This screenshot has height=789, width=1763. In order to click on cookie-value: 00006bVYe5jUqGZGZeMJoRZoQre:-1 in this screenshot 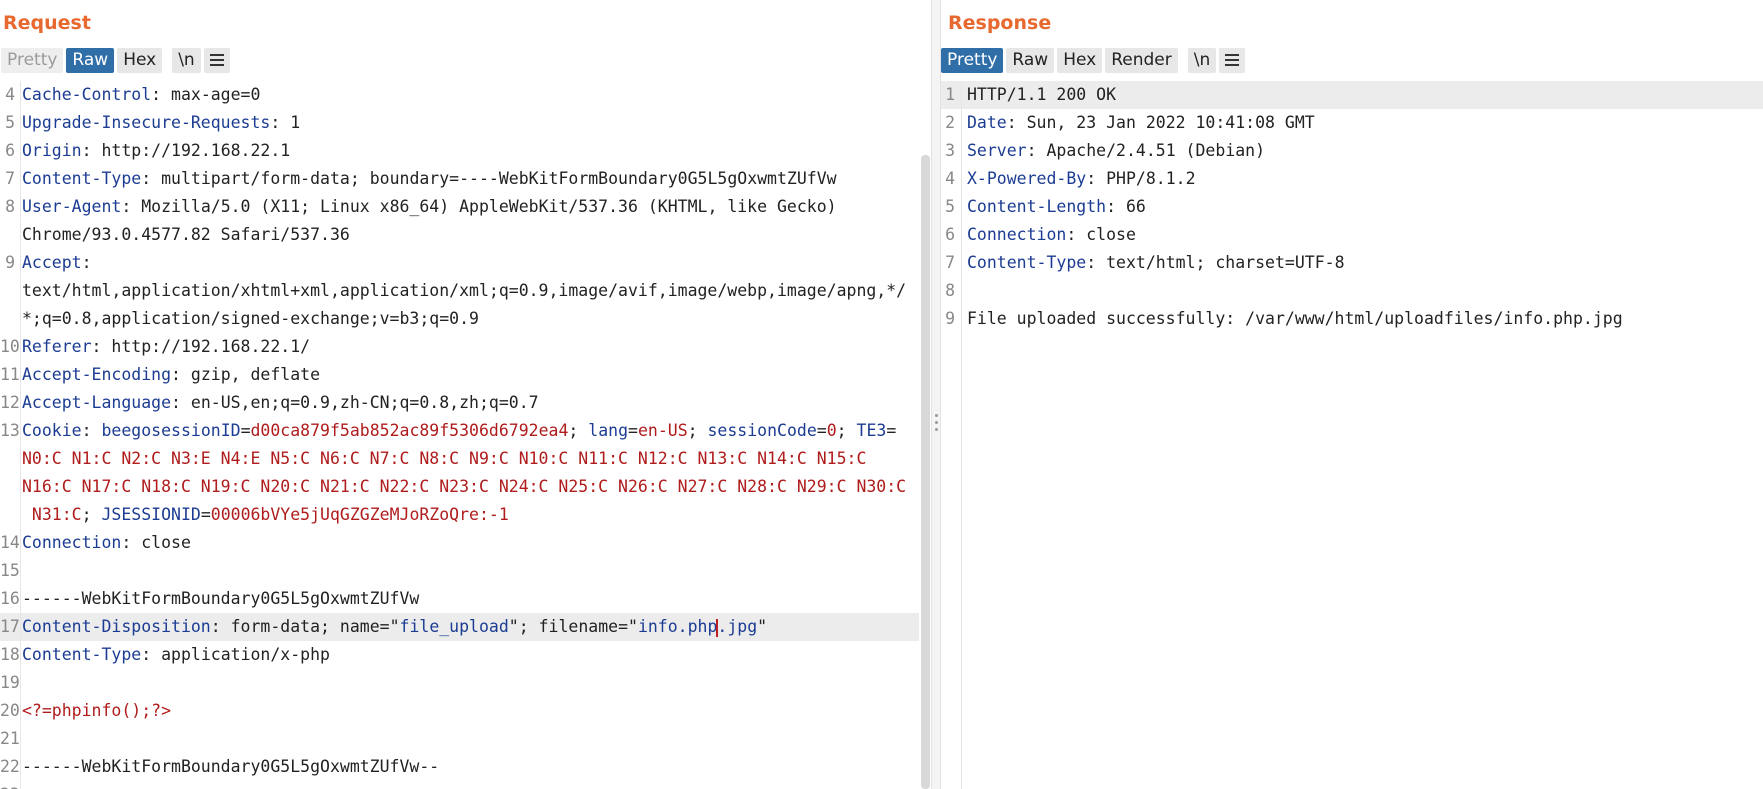, I will do `click(359, 514)`.